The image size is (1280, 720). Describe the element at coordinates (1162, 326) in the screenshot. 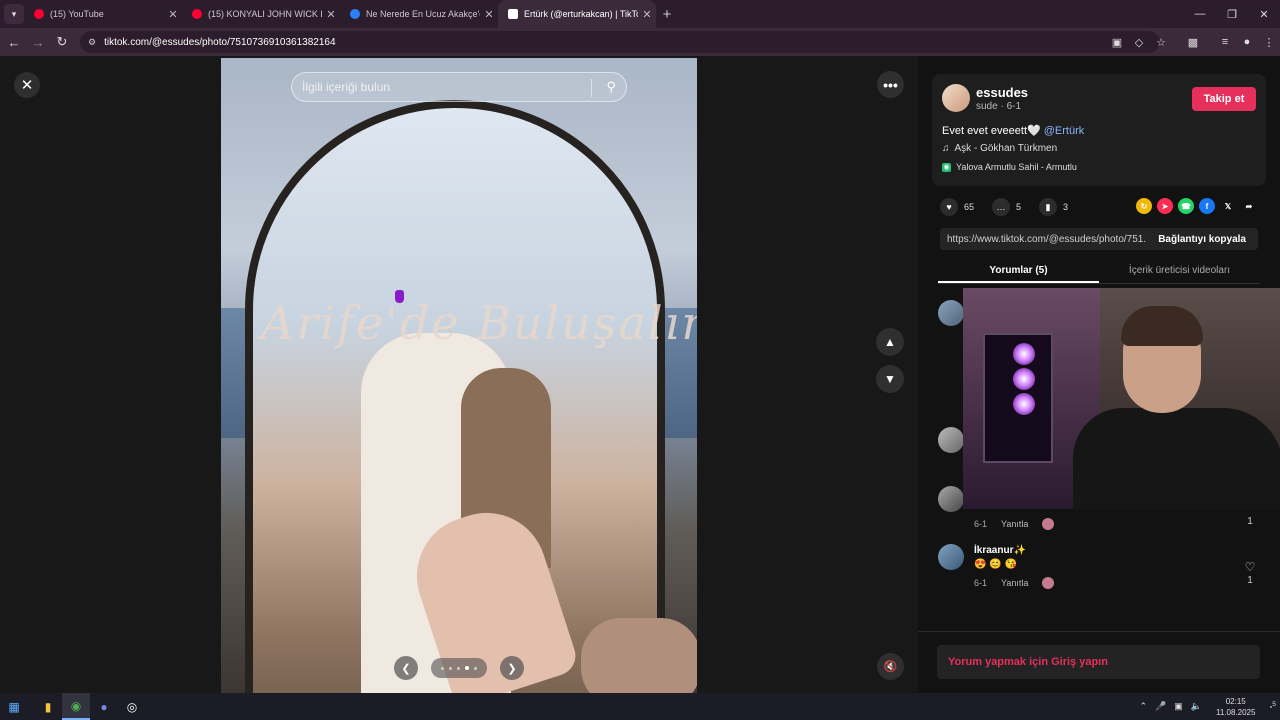

I see `webcam-streamer-hair` at that location.